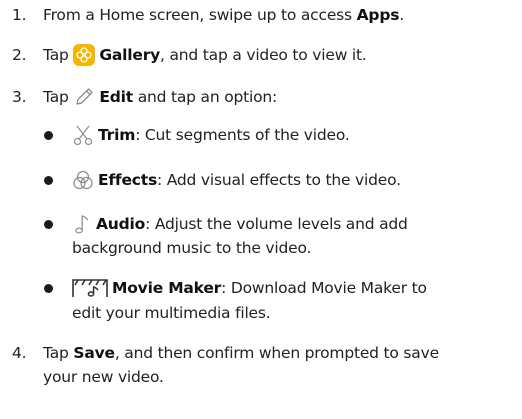 The width and height of the screenshot is (522, 419). I want to click on option-bold-term: Trim, so click(117, 135).